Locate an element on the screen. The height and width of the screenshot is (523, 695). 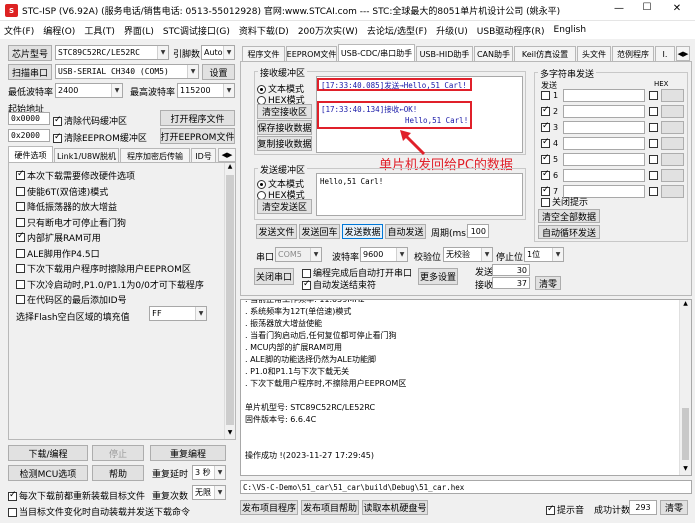
menu-item-2: 工具(T) is located at coordinates (99, 30).